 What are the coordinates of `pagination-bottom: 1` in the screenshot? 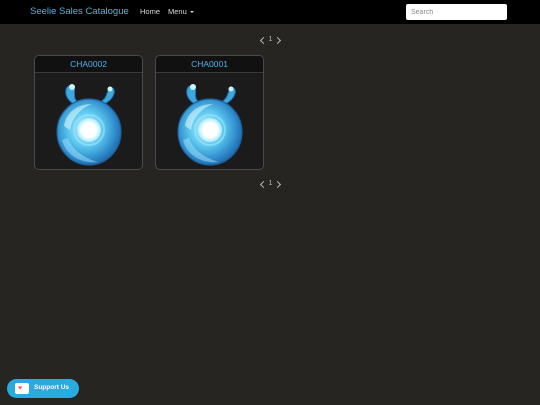 It's located at (271, 185).